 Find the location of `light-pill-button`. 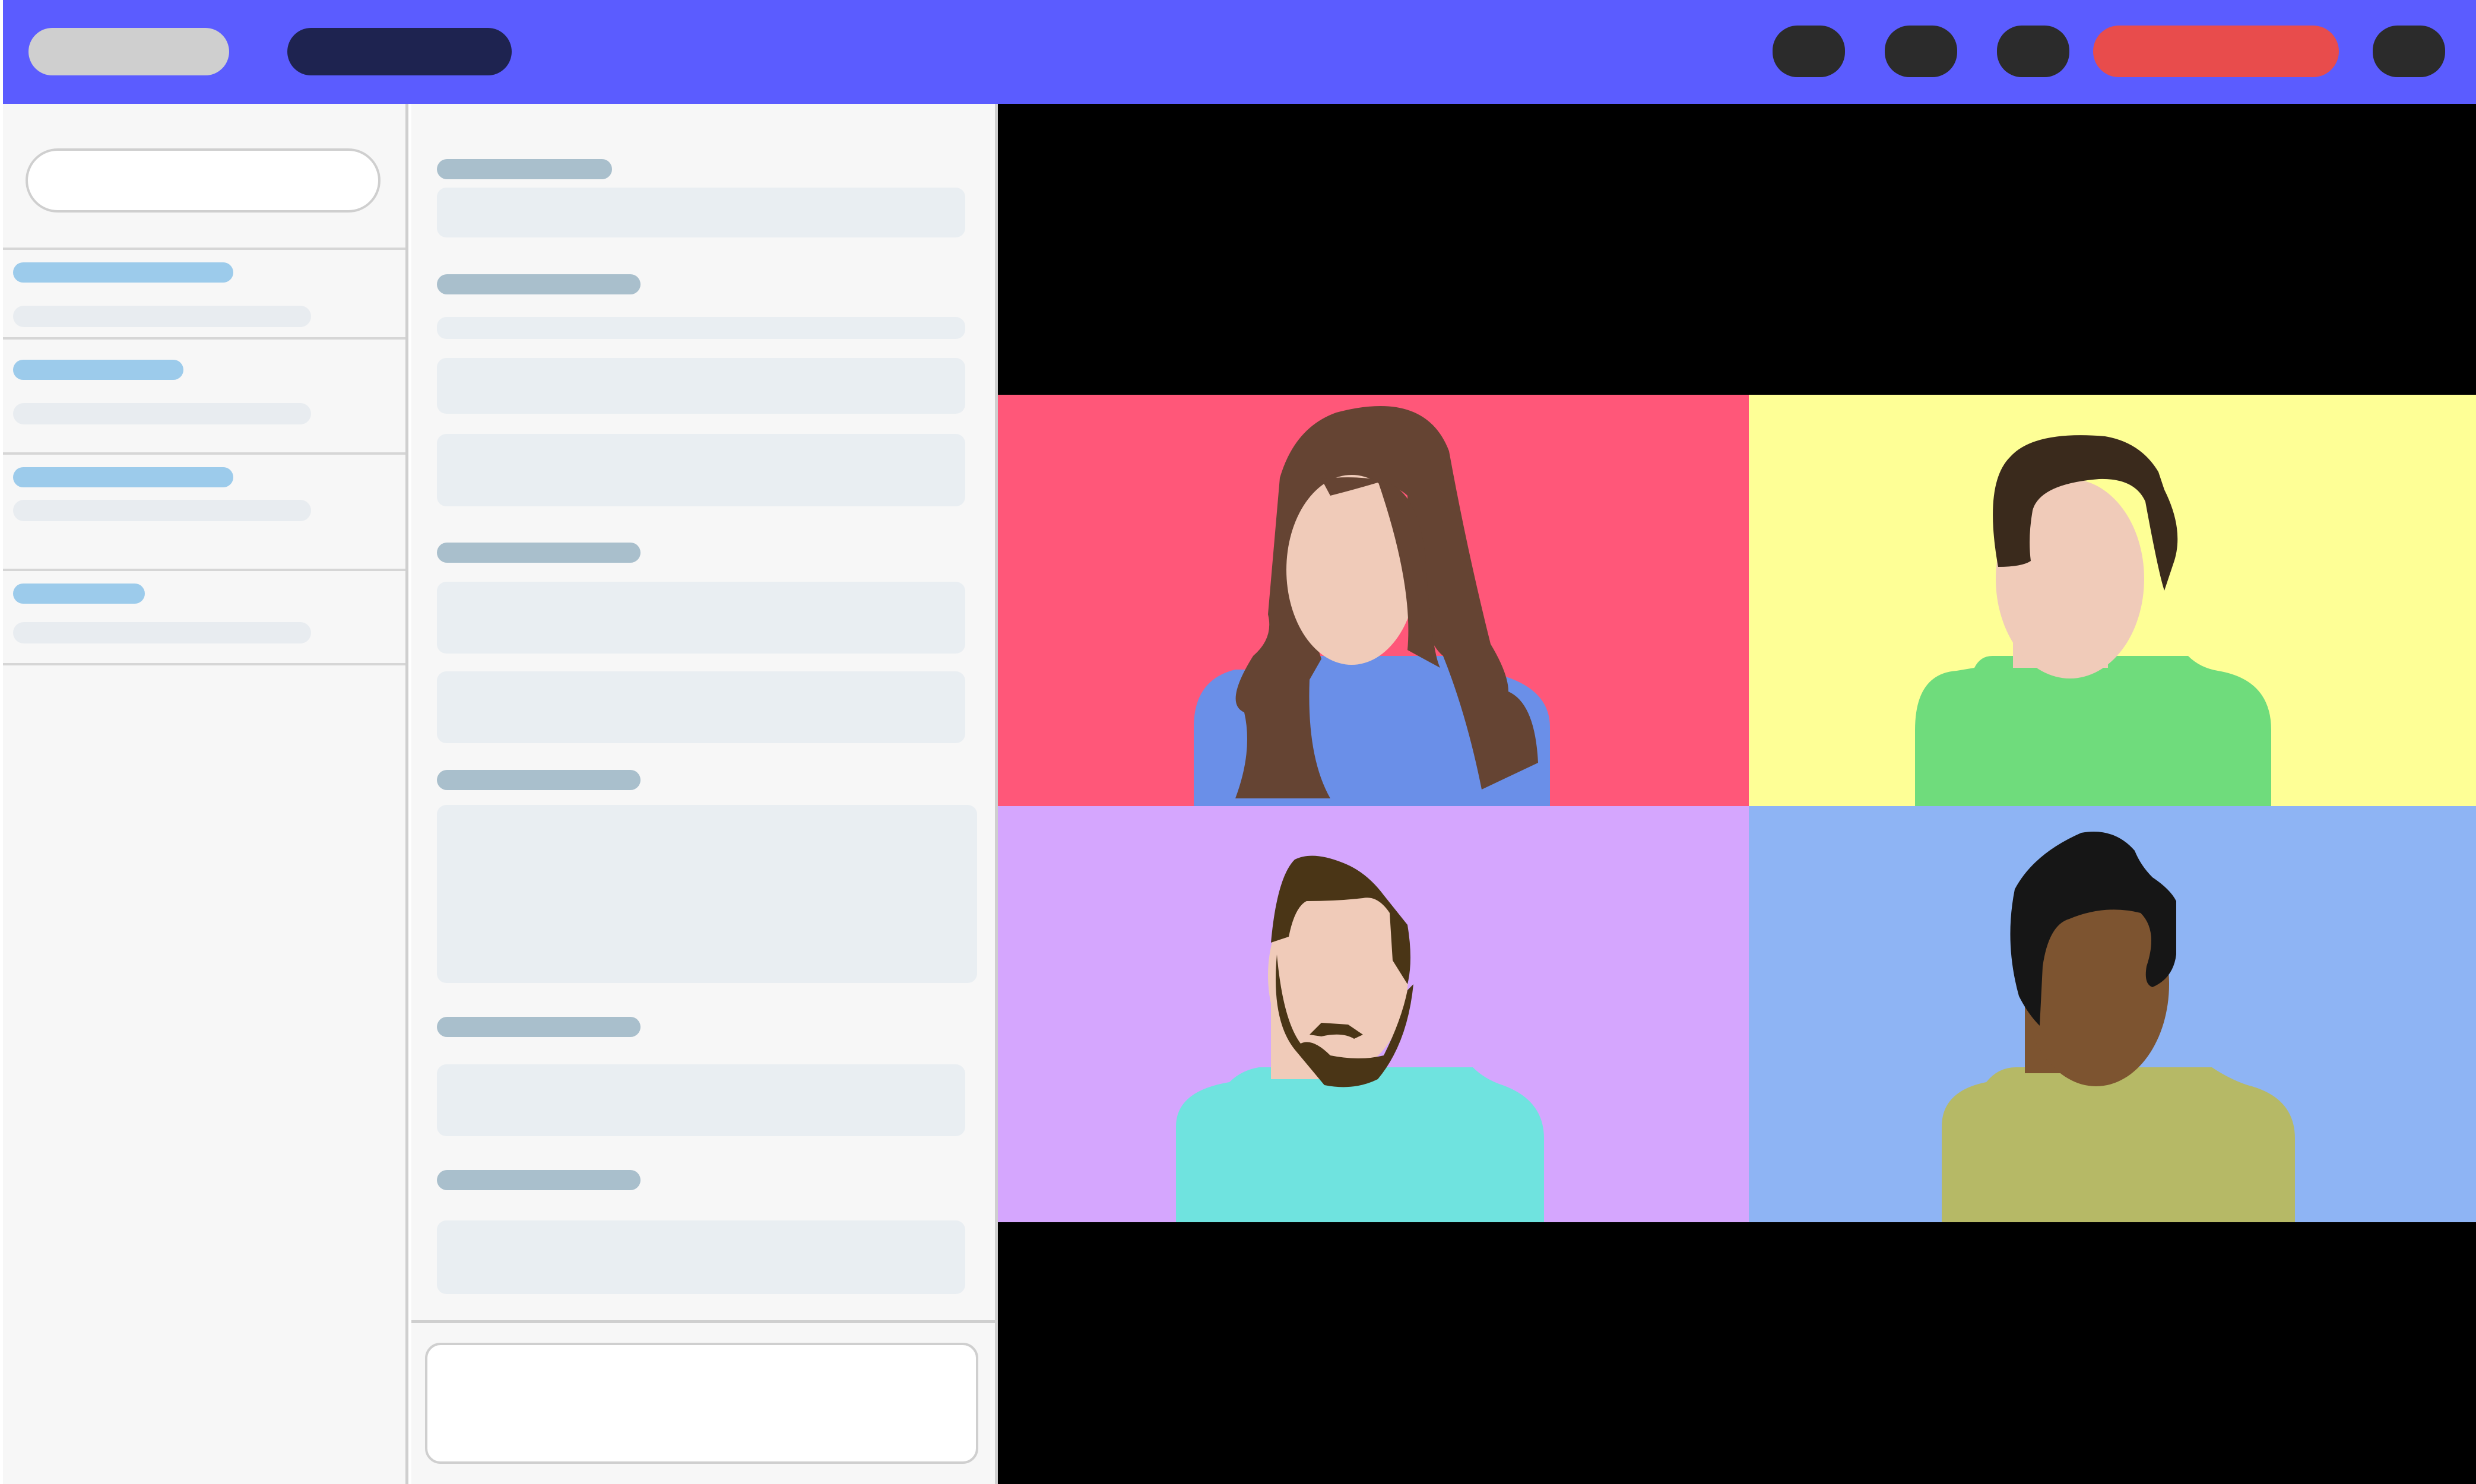

light-pill-button is located at coordinates (128, 51).